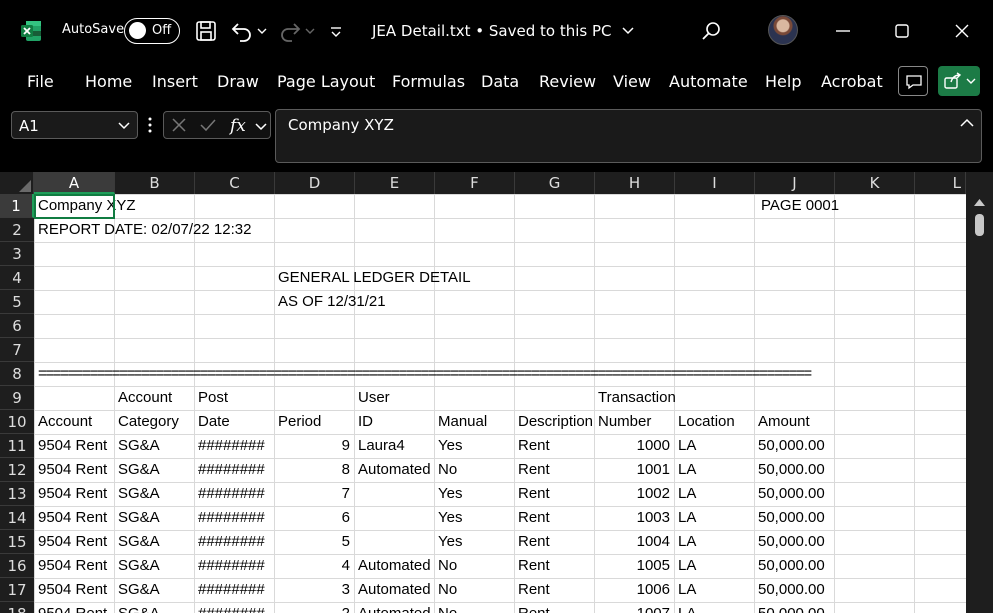 The image size is (993, 613). Describe the element at coordinates (156, 398) in the screenshot. I see `cell-b9: Account` at that location.